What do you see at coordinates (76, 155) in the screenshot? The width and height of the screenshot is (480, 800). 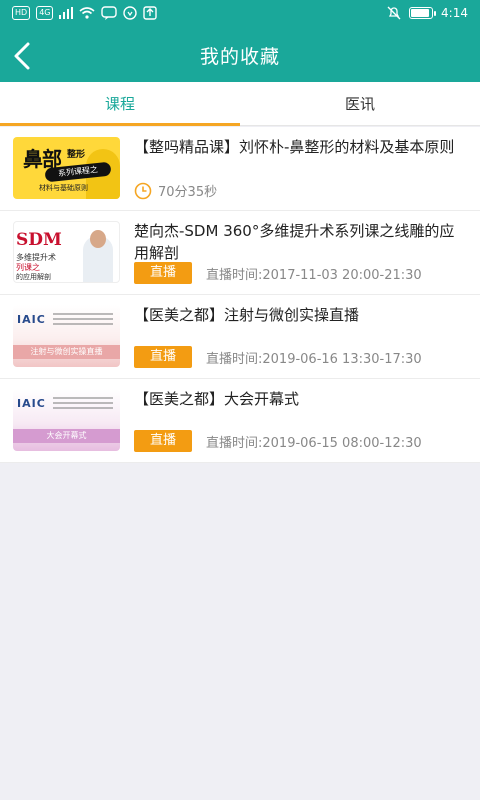 I see `thumbnail-subheading: 整形` at bounding box center [76, 155].